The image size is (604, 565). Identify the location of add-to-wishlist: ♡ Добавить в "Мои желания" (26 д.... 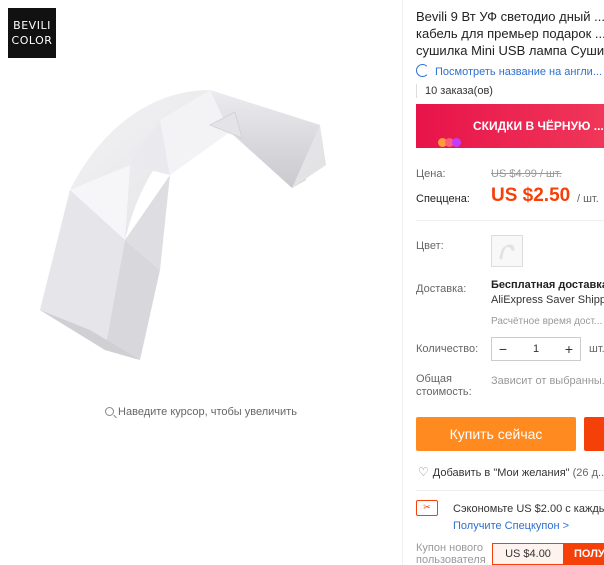
(511, 472).